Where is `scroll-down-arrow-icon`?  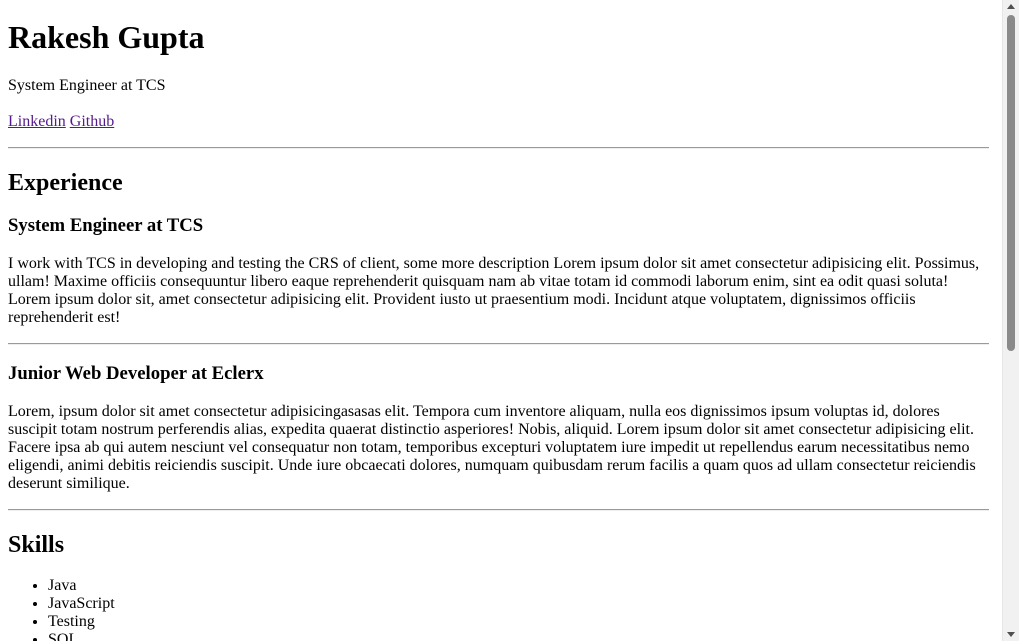
scroll-down-arrow-icon is located at coordinates (1011, 634).